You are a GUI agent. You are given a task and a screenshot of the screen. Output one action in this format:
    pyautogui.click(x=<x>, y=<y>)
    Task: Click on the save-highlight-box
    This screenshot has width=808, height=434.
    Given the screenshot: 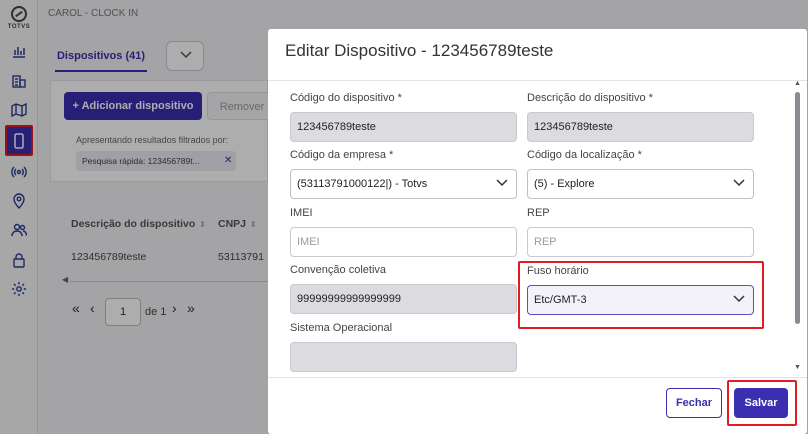 What is the action you would take?
    pyautogui.click(x=762, y=403)
    